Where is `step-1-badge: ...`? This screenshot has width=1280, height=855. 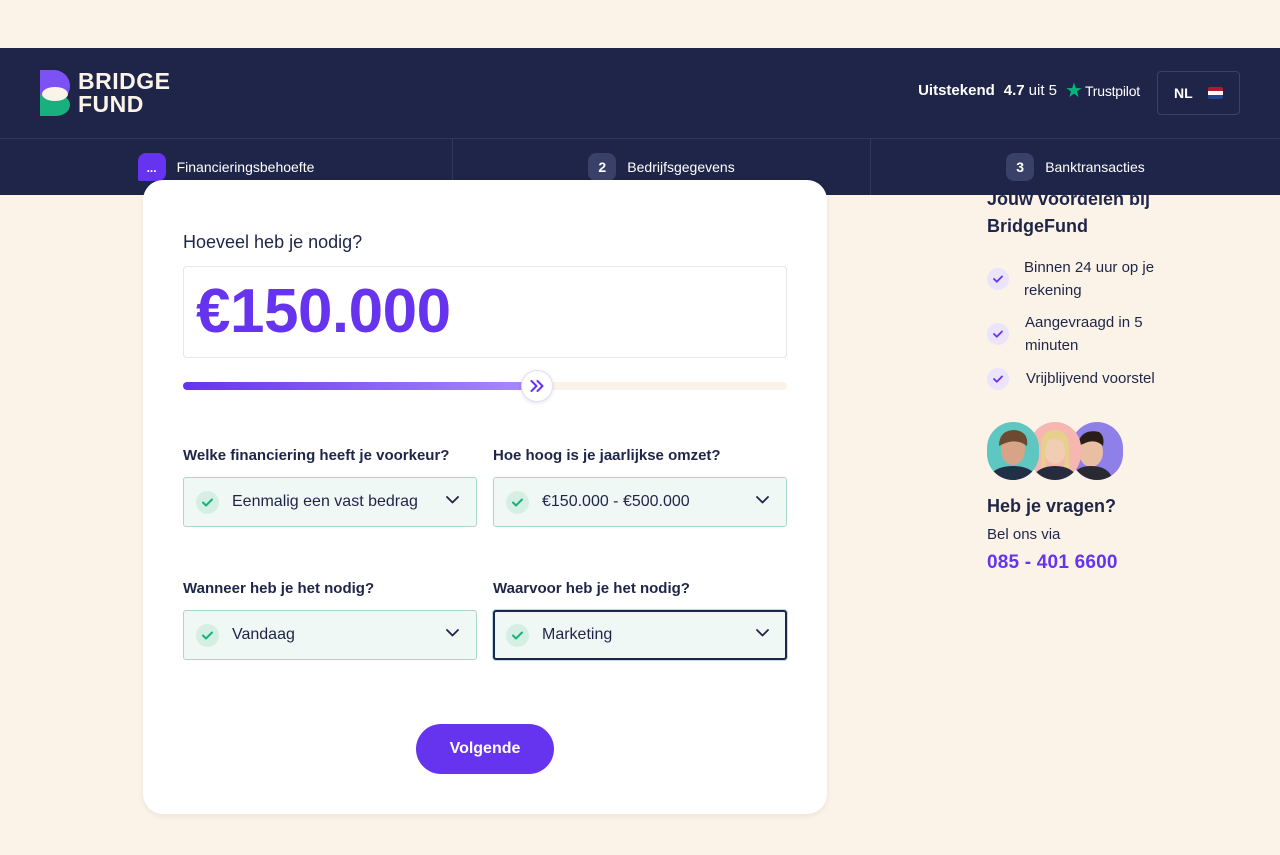
step-1-badge: ... is located at coordinates (151, 167).